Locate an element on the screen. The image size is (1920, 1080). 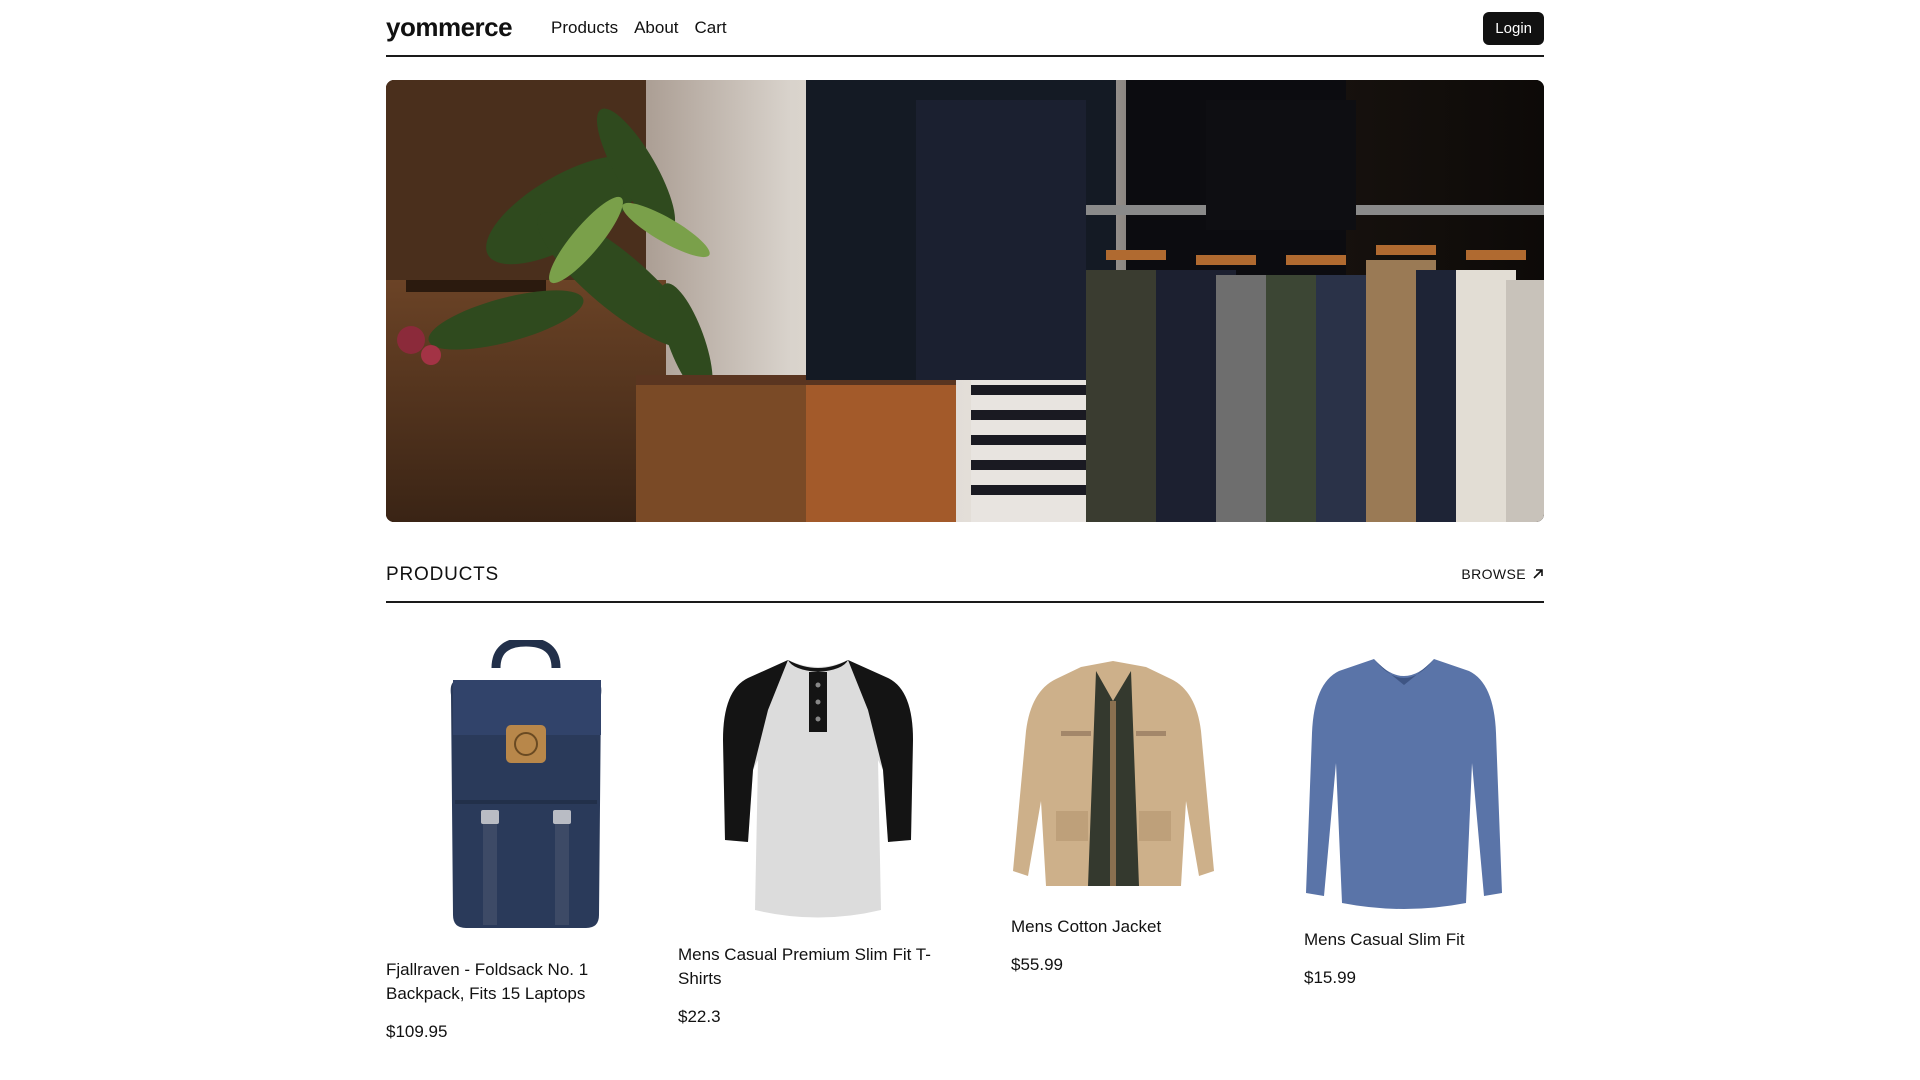
product-card: Mens Casual Slim Fit $15.99 is located at coordinates (1444, 814).